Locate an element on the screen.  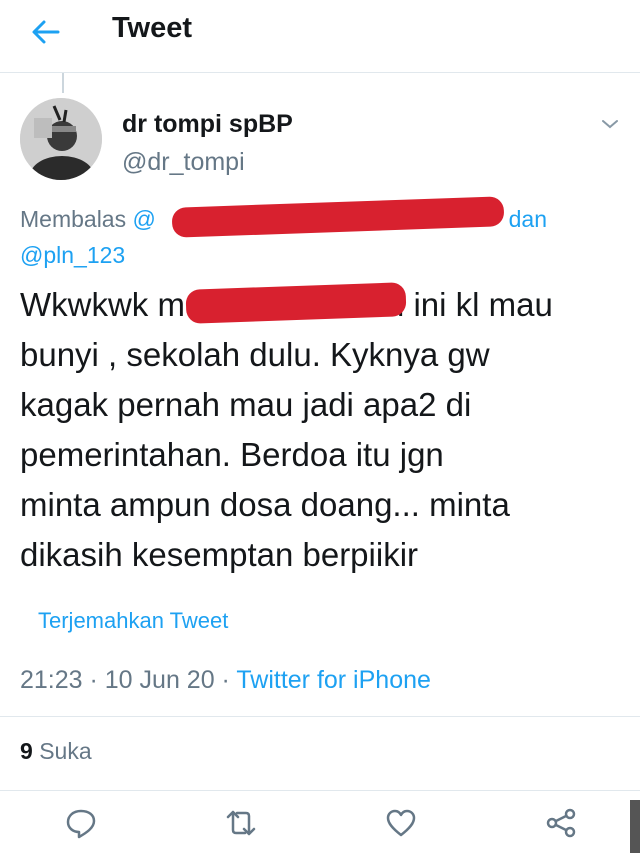
likes-count: 9 Suka is located at coordinates (56, 751).